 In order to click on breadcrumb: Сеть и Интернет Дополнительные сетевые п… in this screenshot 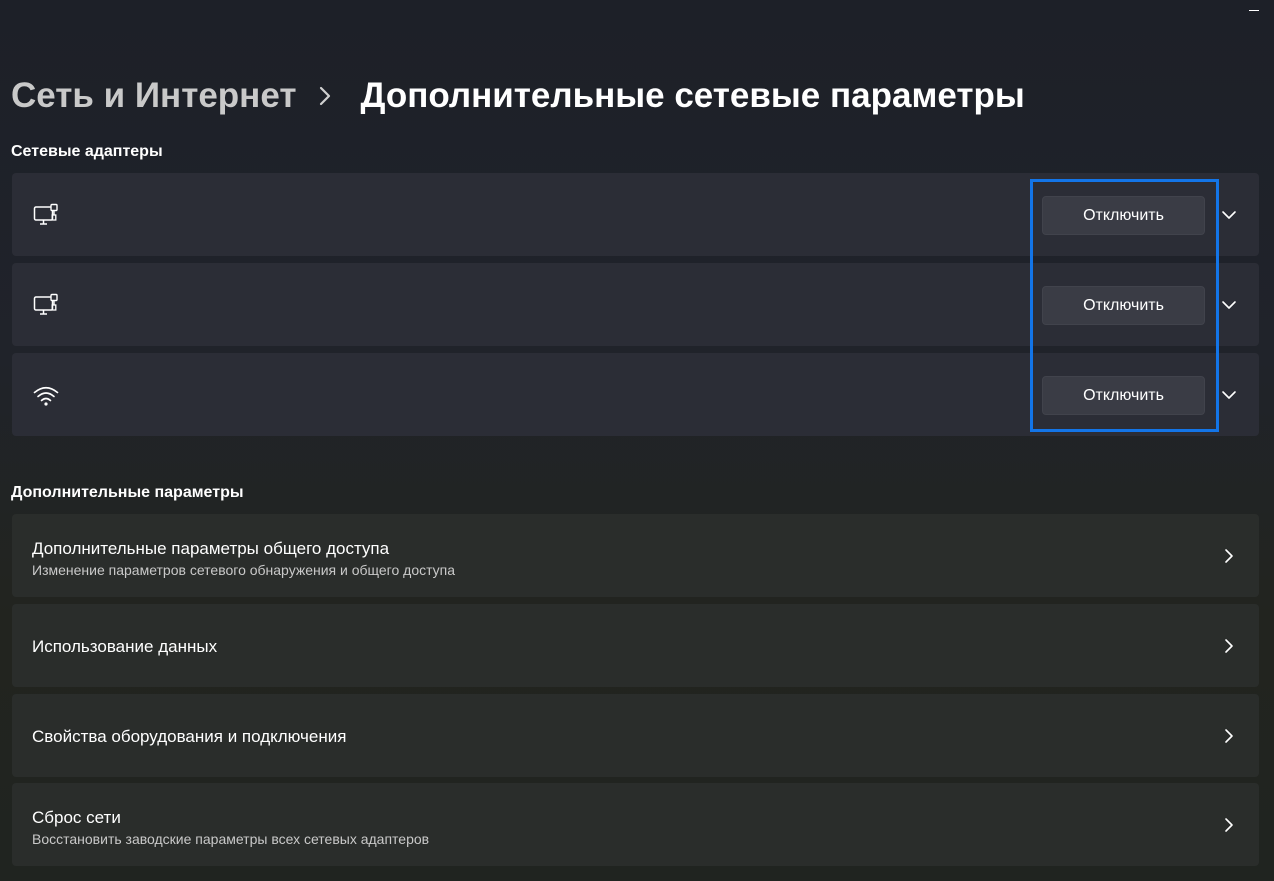, I will do `click(518, 96)`.